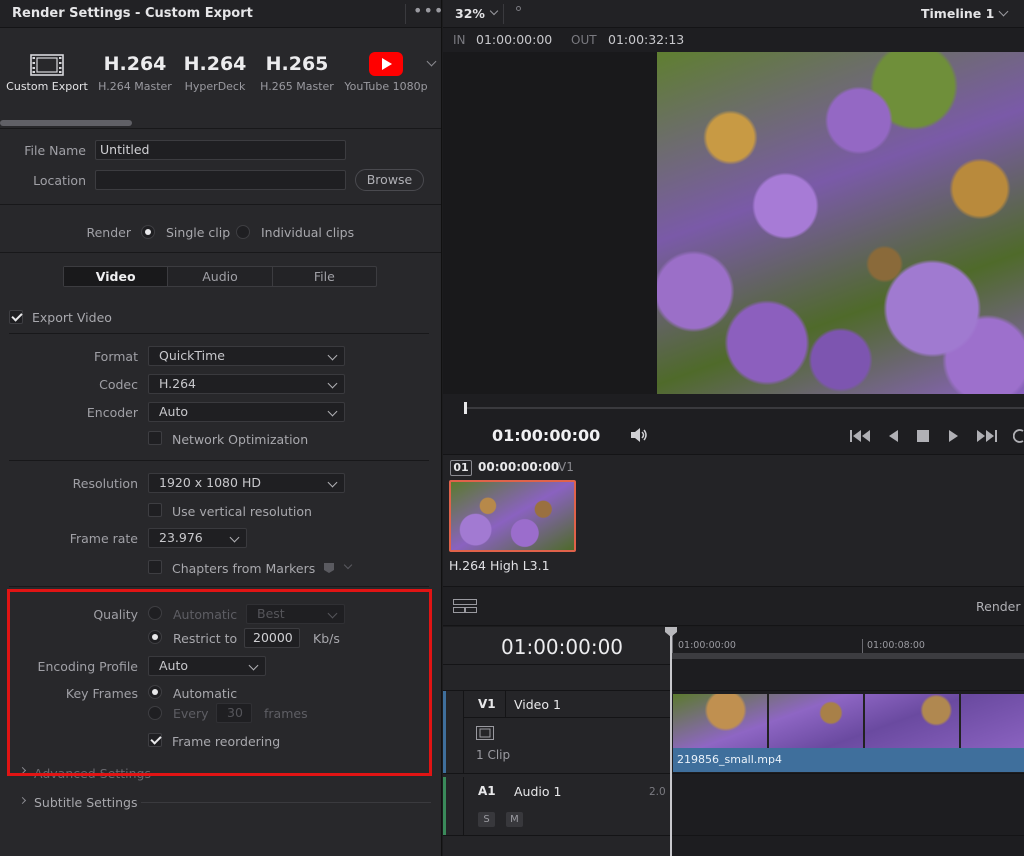 Image resolution: width=1024 pixels, height=856 pixels. I want to click on out-label: OUT, so click(584, 40).